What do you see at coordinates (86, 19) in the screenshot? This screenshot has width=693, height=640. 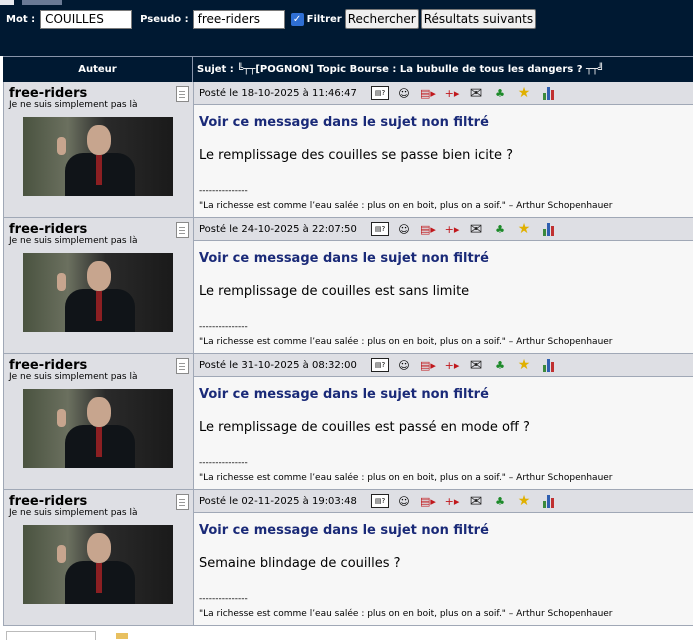 I see `mot-input` at bounding box center [86, 19].